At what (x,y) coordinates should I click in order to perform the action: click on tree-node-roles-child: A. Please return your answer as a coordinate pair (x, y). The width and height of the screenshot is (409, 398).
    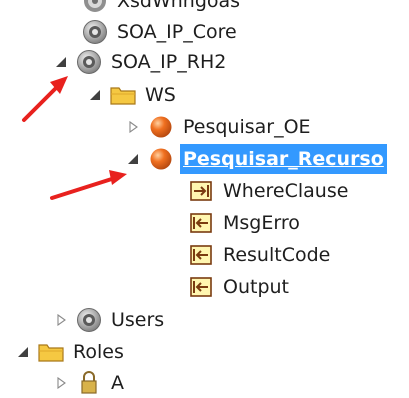
    Looking at the image, I should click on (90, 383).